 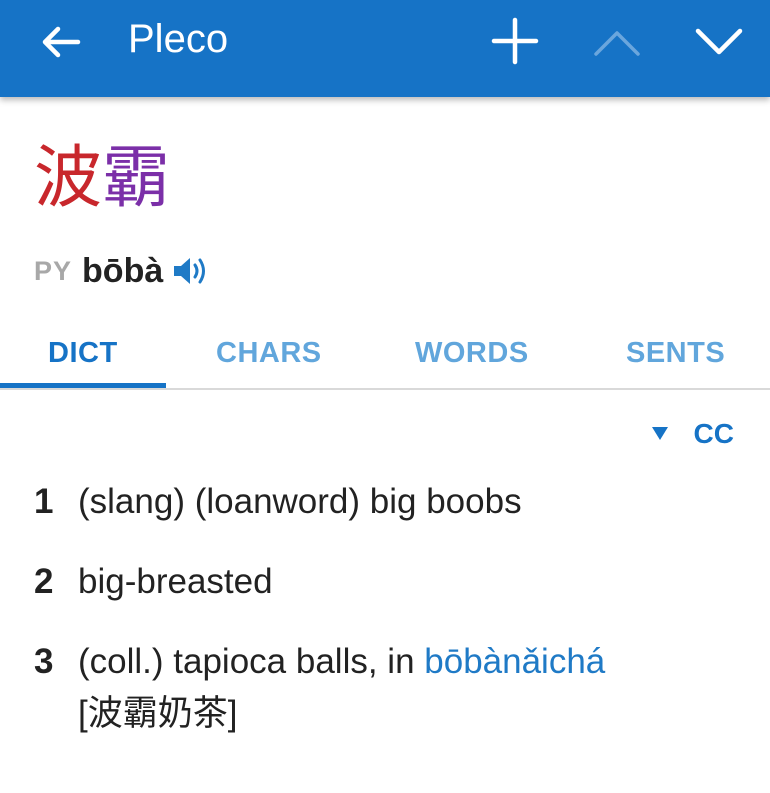 I want to click on dictionary-source-selector: CC, so click(x=692, y=434).